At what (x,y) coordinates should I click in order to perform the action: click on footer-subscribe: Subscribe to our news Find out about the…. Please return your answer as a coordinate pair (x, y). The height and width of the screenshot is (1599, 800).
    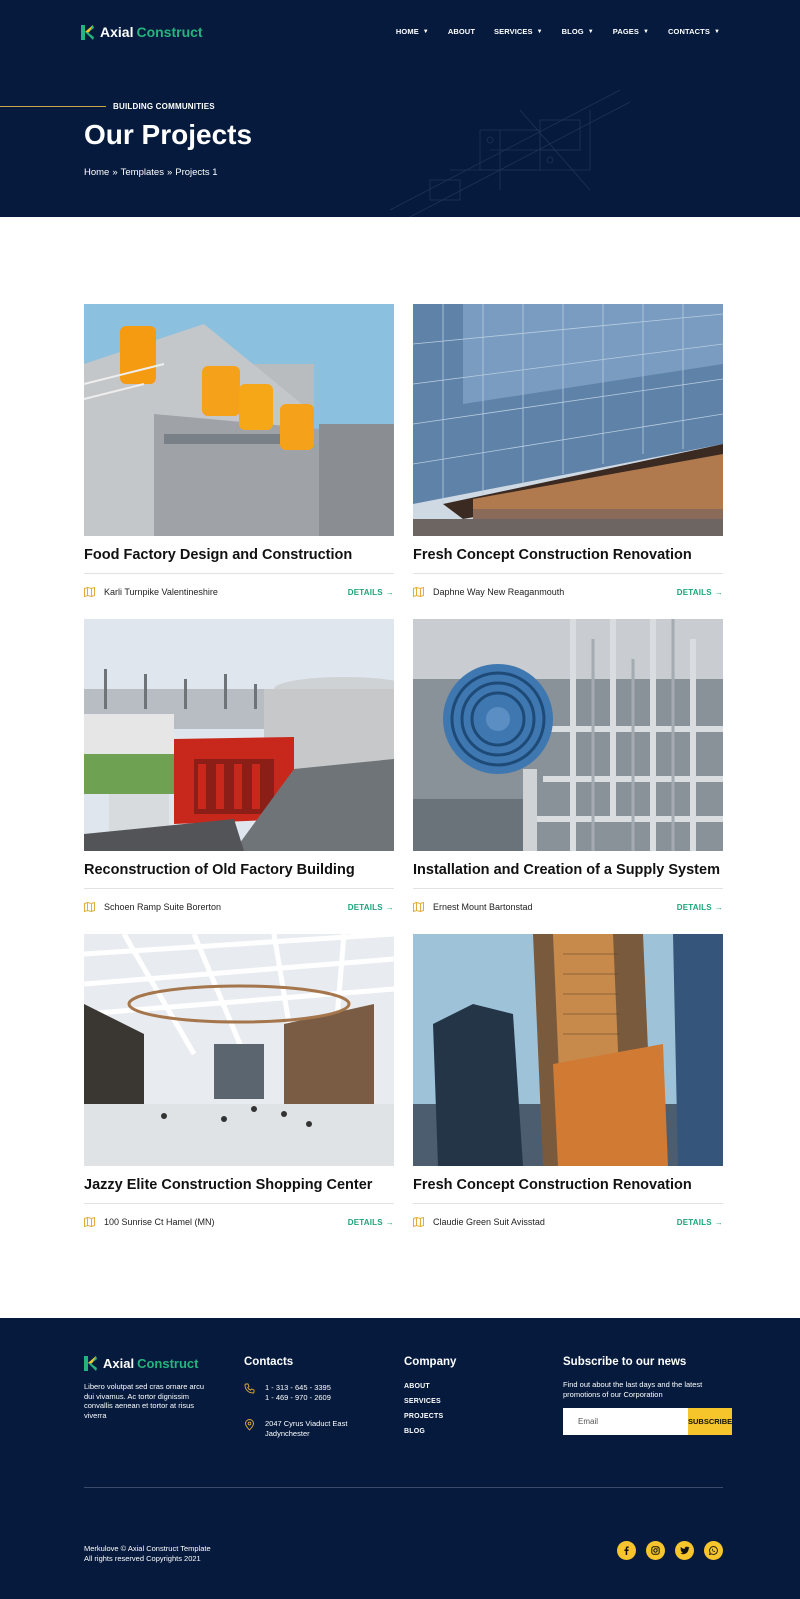
    Looking at the image, I should click on (648, 1395).